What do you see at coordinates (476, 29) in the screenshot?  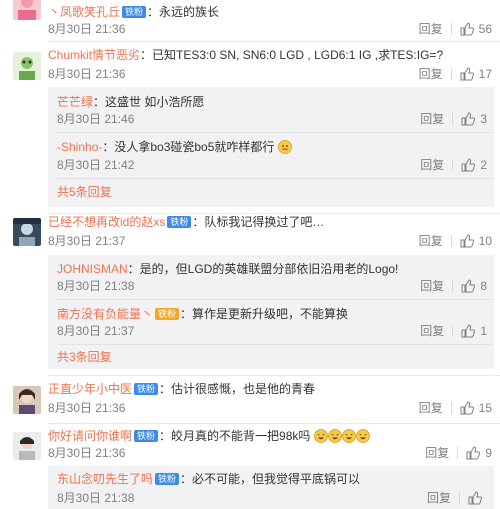 I see `like-button: 56` at bounding box center [476, 29].